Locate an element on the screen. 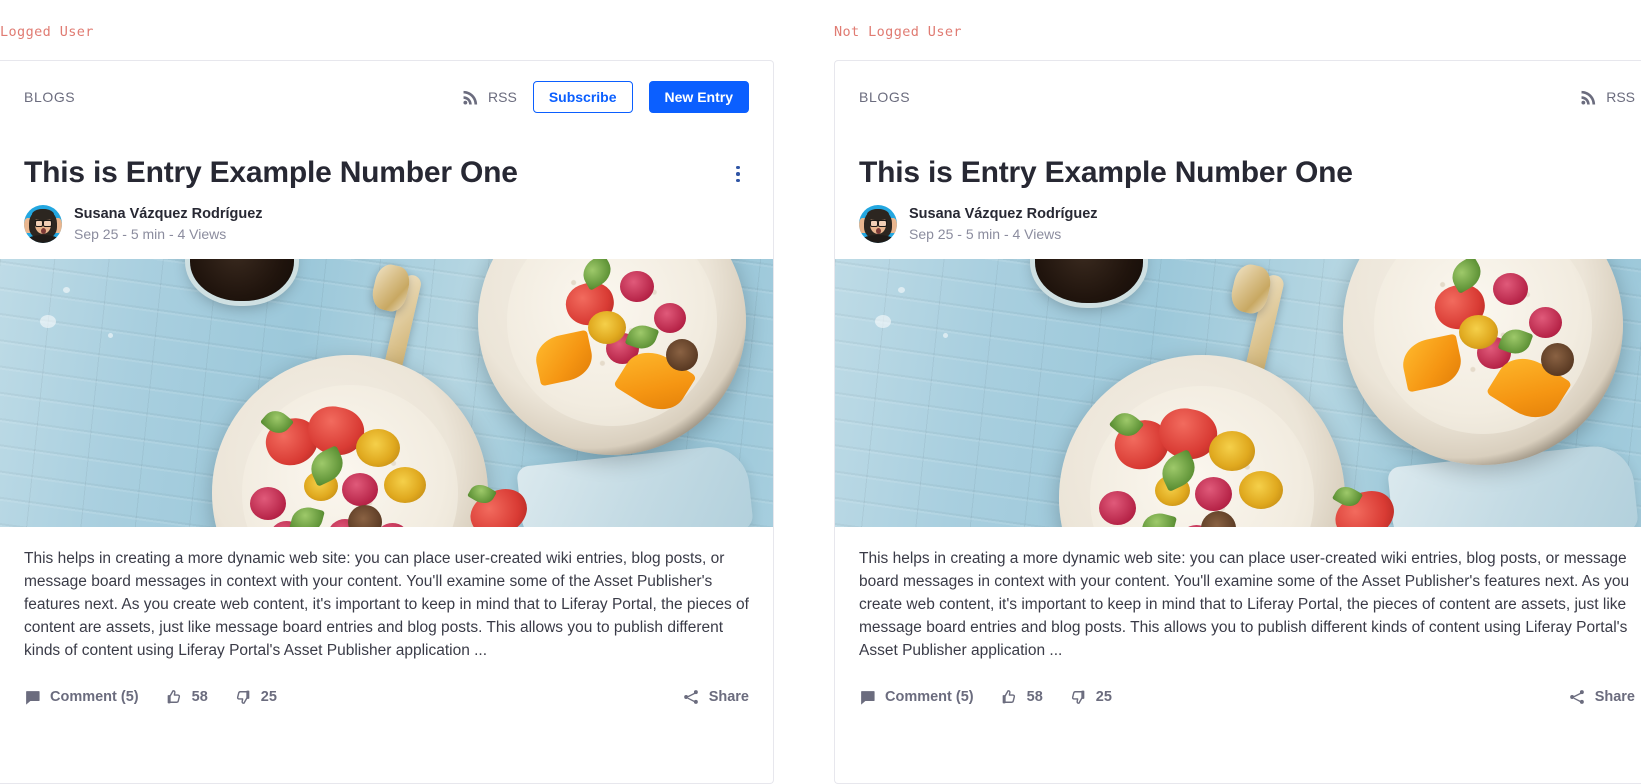 The width and height of the screenshot is (1641, 784). header-actions-not-logged: RSS is located at coordinates (1607, 97).